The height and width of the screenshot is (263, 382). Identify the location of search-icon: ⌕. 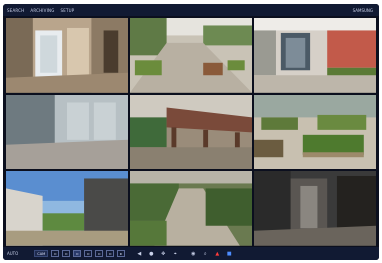
(205, 254).